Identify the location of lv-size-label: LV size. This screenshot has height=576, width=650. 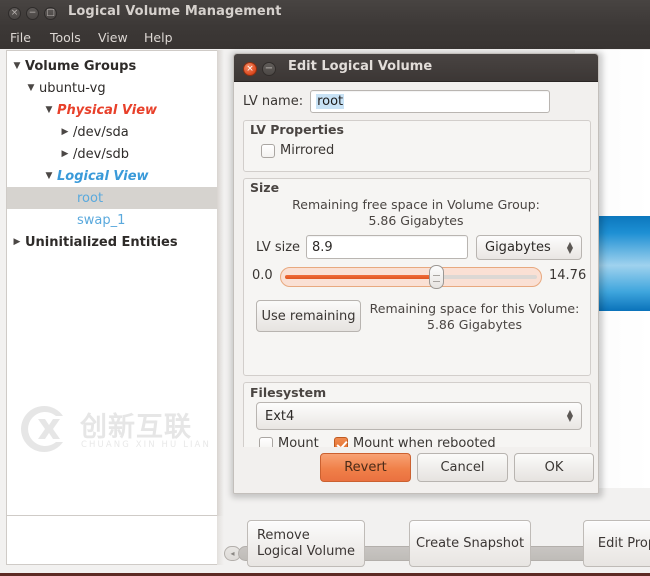
(278, 247).